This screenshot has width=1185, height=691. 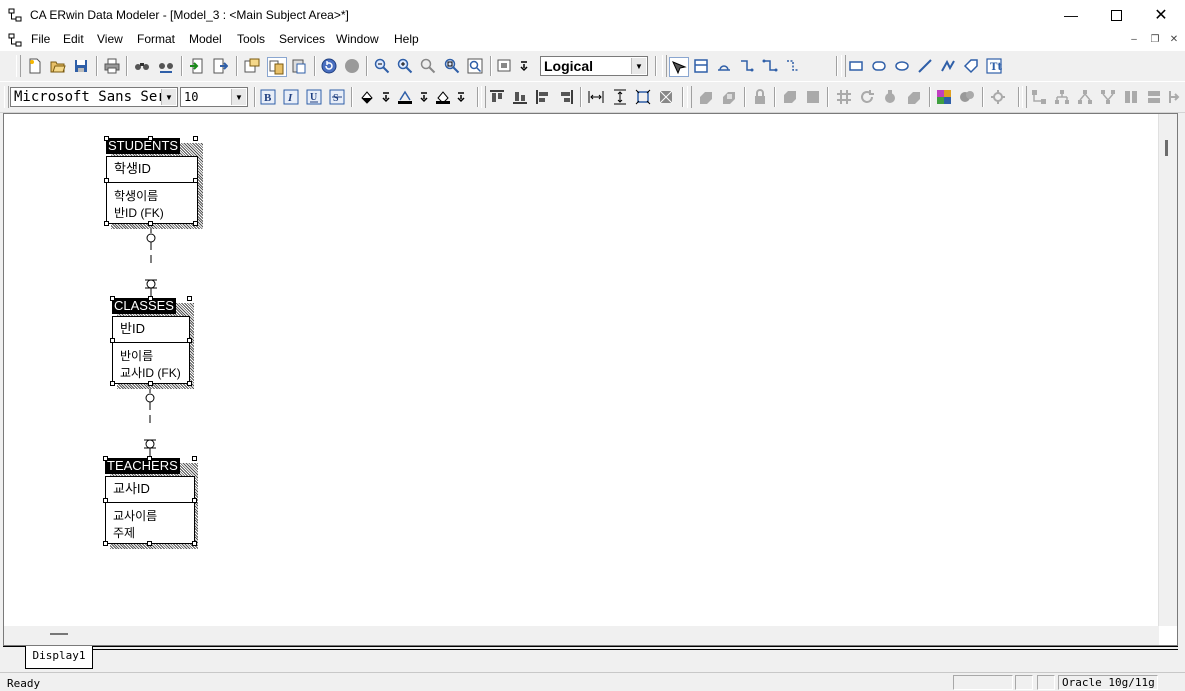 What do you see at coordinates (302, 39) in the screenshot?
I see `menu-services: Services` at bounding box center [302, 39].